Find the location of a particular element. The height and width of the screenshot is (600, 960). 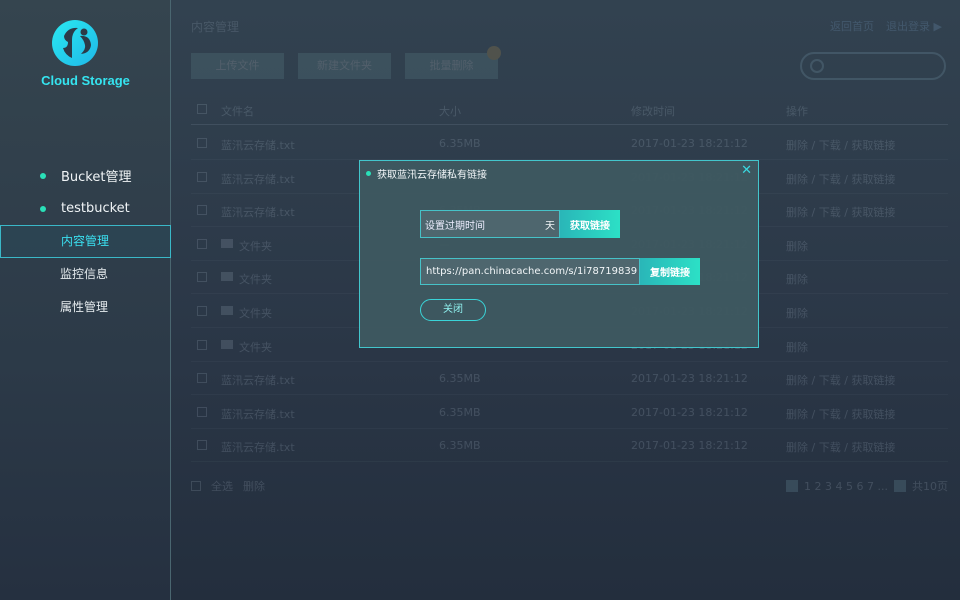

sidebar-item-monitoring: 监控信息 is located at coordinates (85, 274).